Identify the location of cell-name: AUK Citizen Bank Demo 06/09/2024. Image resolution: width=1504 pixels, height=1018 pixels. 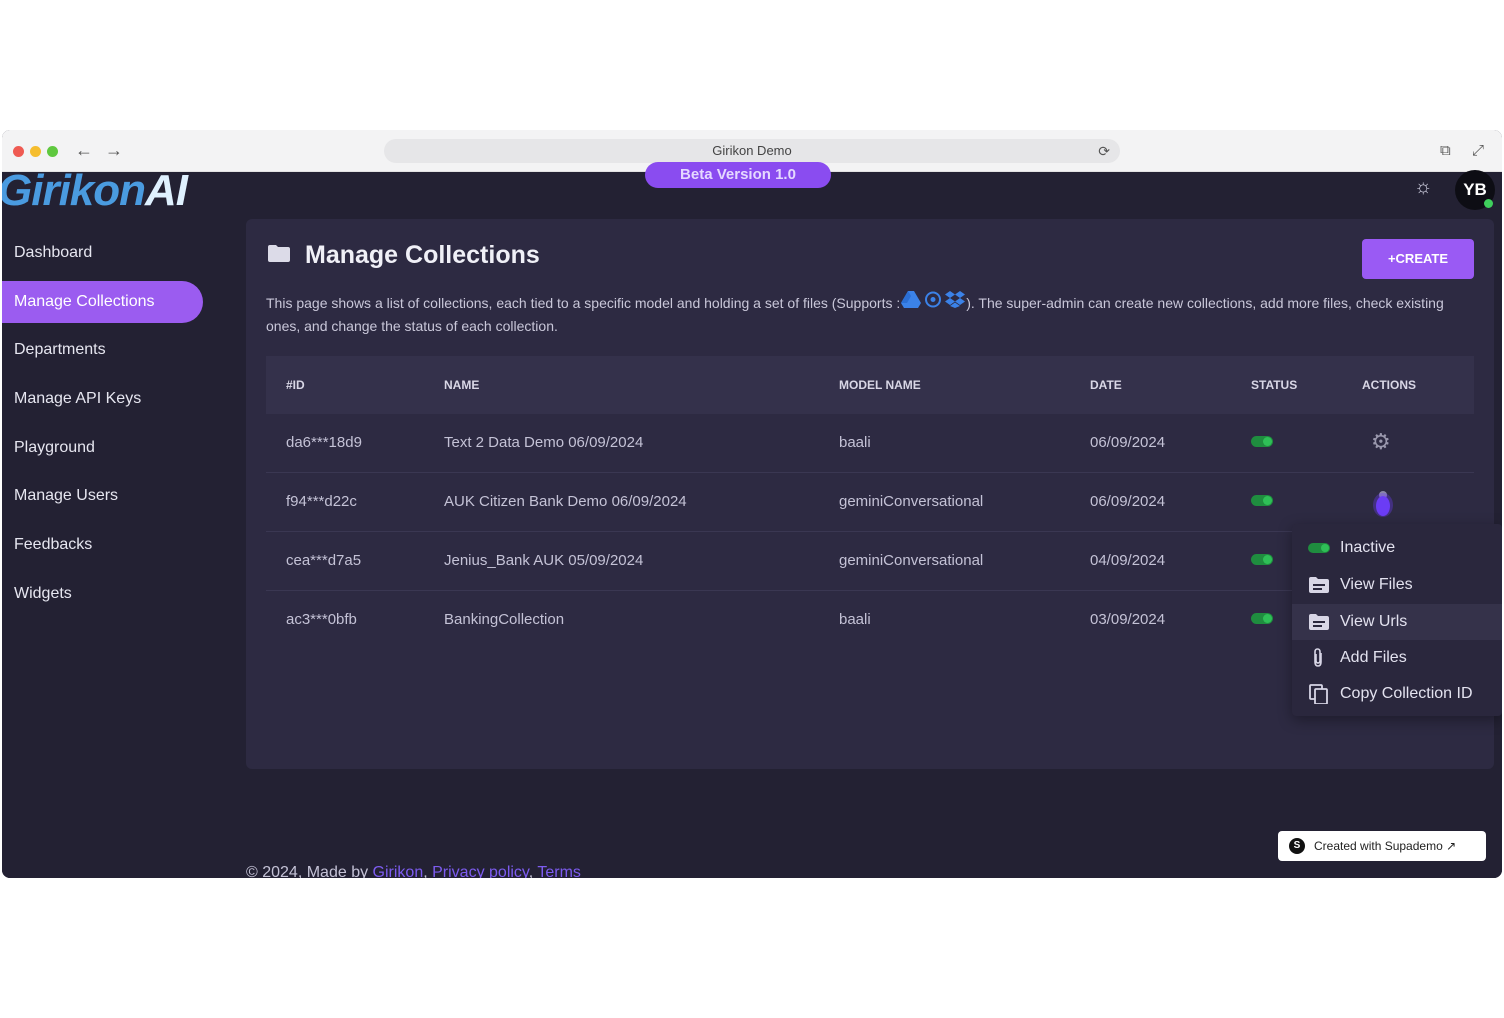
(565, 501).